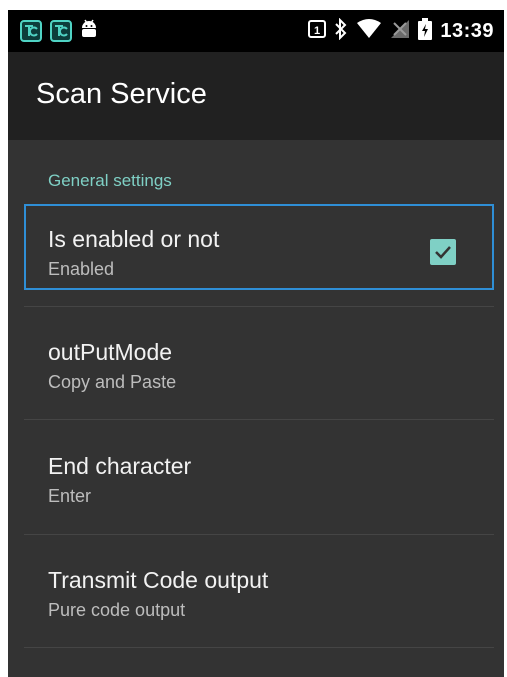  What do you see at coordinates (158, 580) in the screenshot?
I see `setting-title-transmit-code-output: Transmit Code output` at bounding box center [158, 580].